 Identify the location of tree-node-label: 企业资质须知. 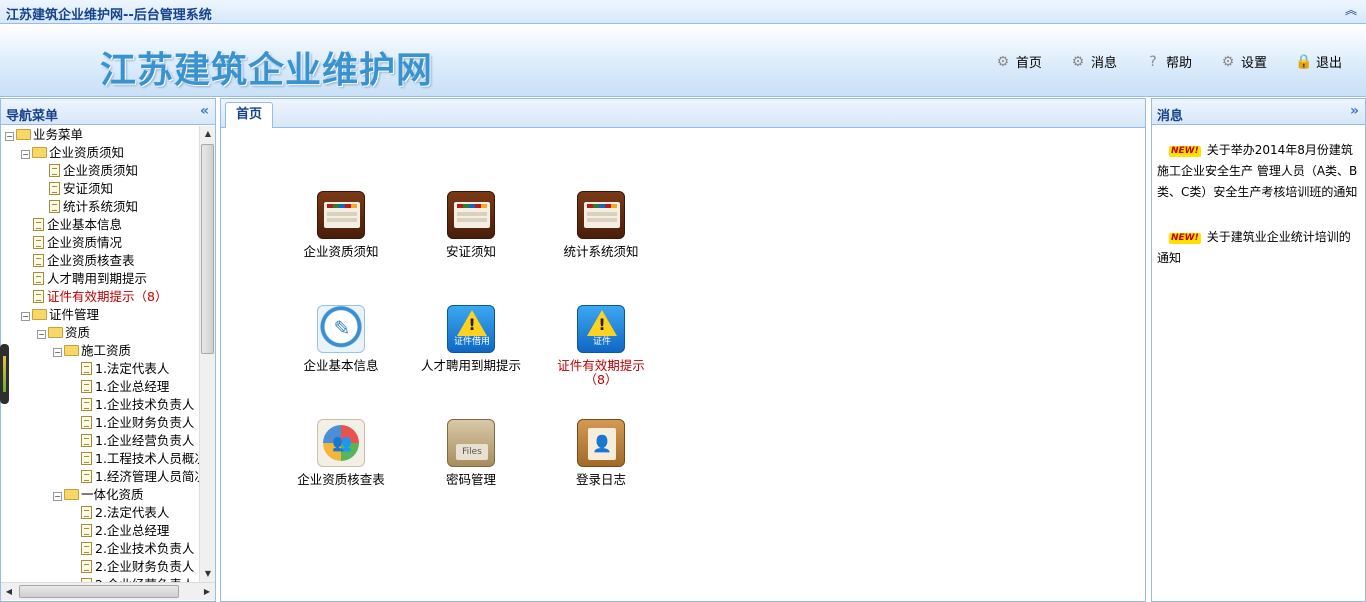
(101, 170).